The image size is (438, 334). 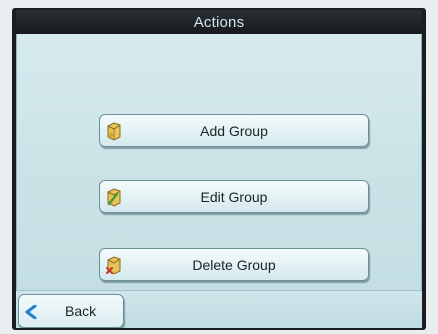 I want to click on edit-group-button: Edit Group, so click(x=234, y=196).